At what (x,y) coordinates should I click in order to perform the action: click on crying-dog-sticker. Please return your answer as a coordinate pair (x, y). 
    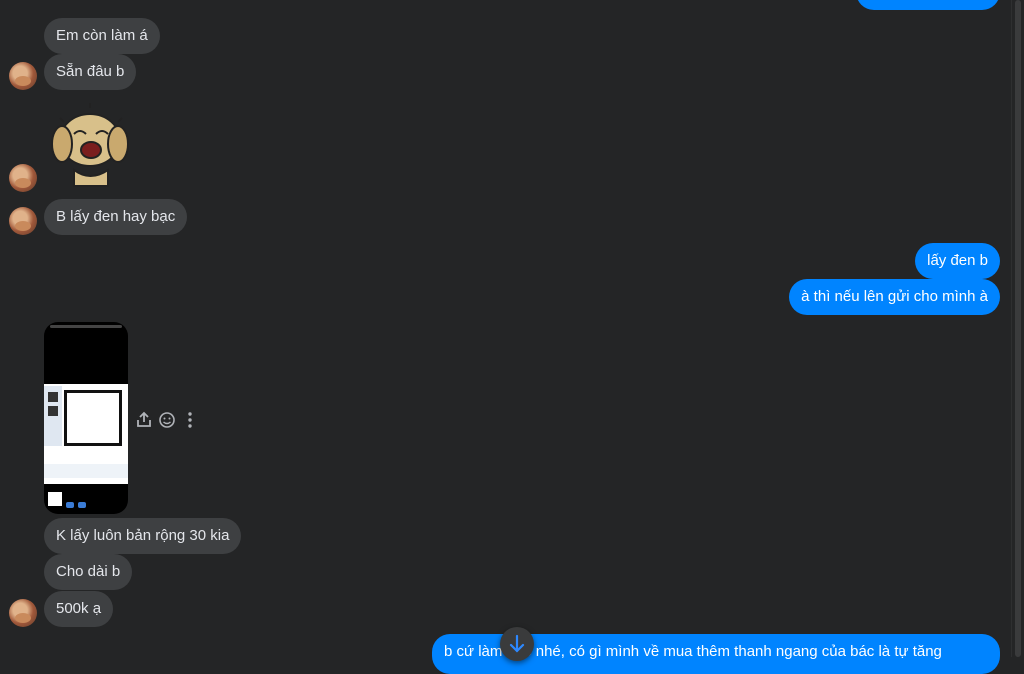
    Looking at the image, I should click on (89, 145).